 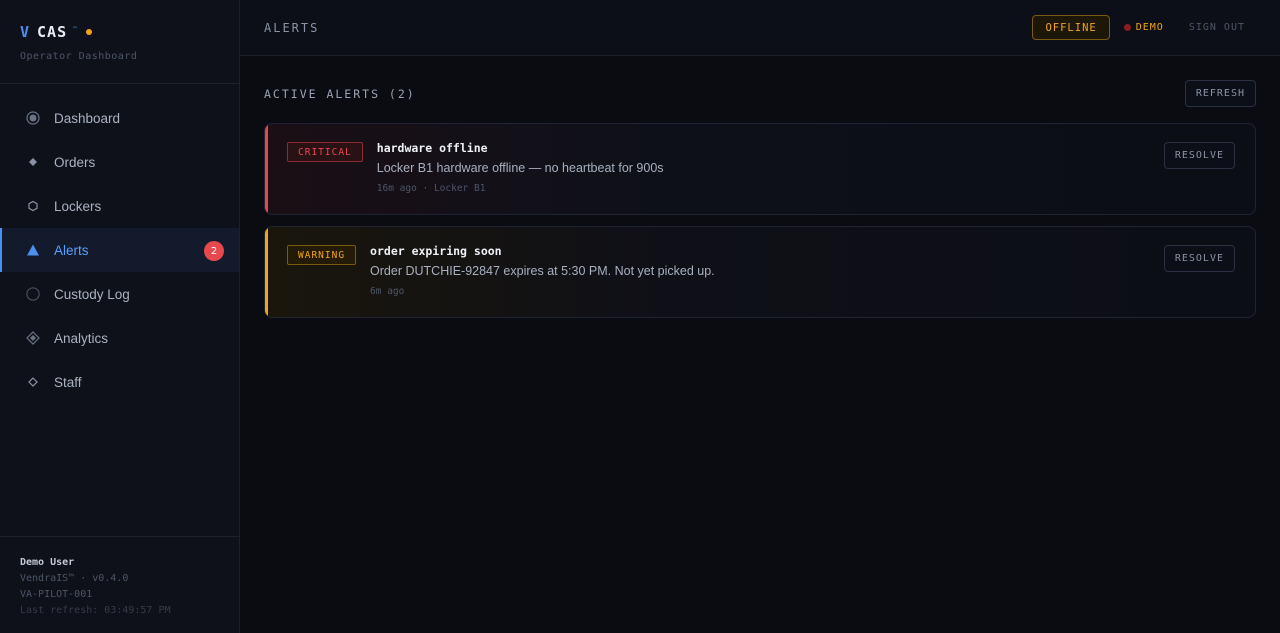 I want to click on diamond-outline-icon, so click(x=33, y=382).